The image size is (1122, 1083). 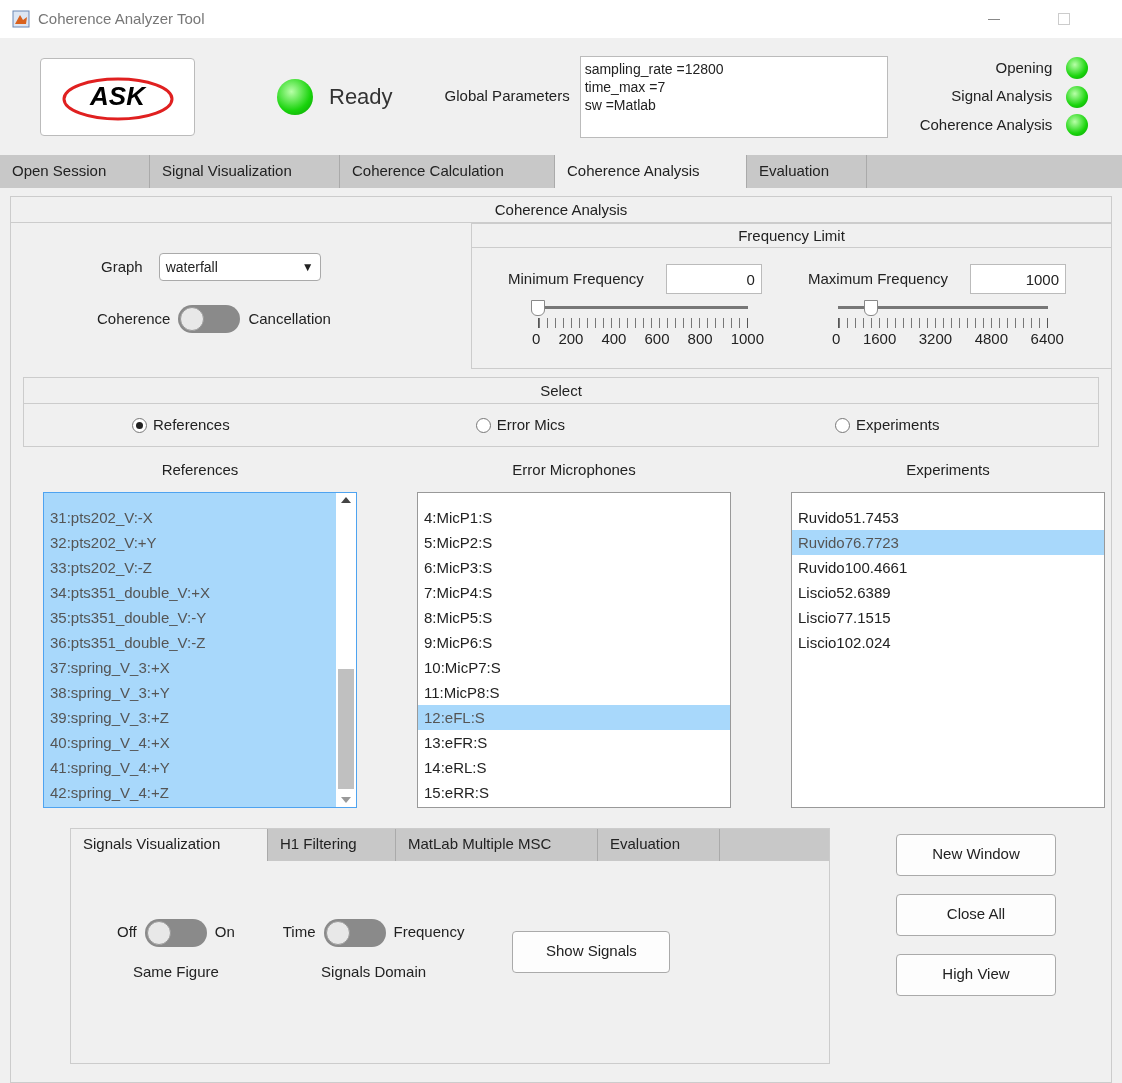 I want to click on switch-right-label: Frequency, so click(x=429, y=932).